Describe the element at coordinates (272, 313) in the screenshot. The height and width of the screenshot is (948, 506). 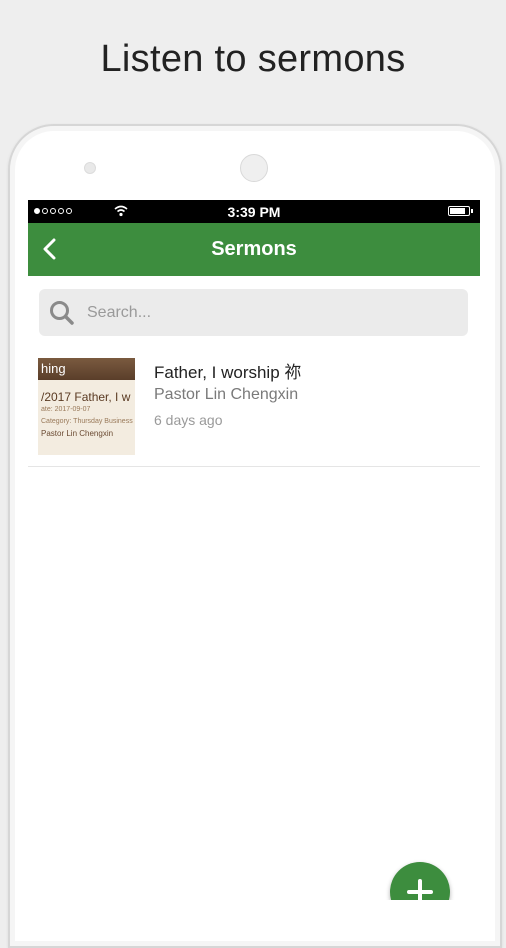
I see `search-input` at that location.